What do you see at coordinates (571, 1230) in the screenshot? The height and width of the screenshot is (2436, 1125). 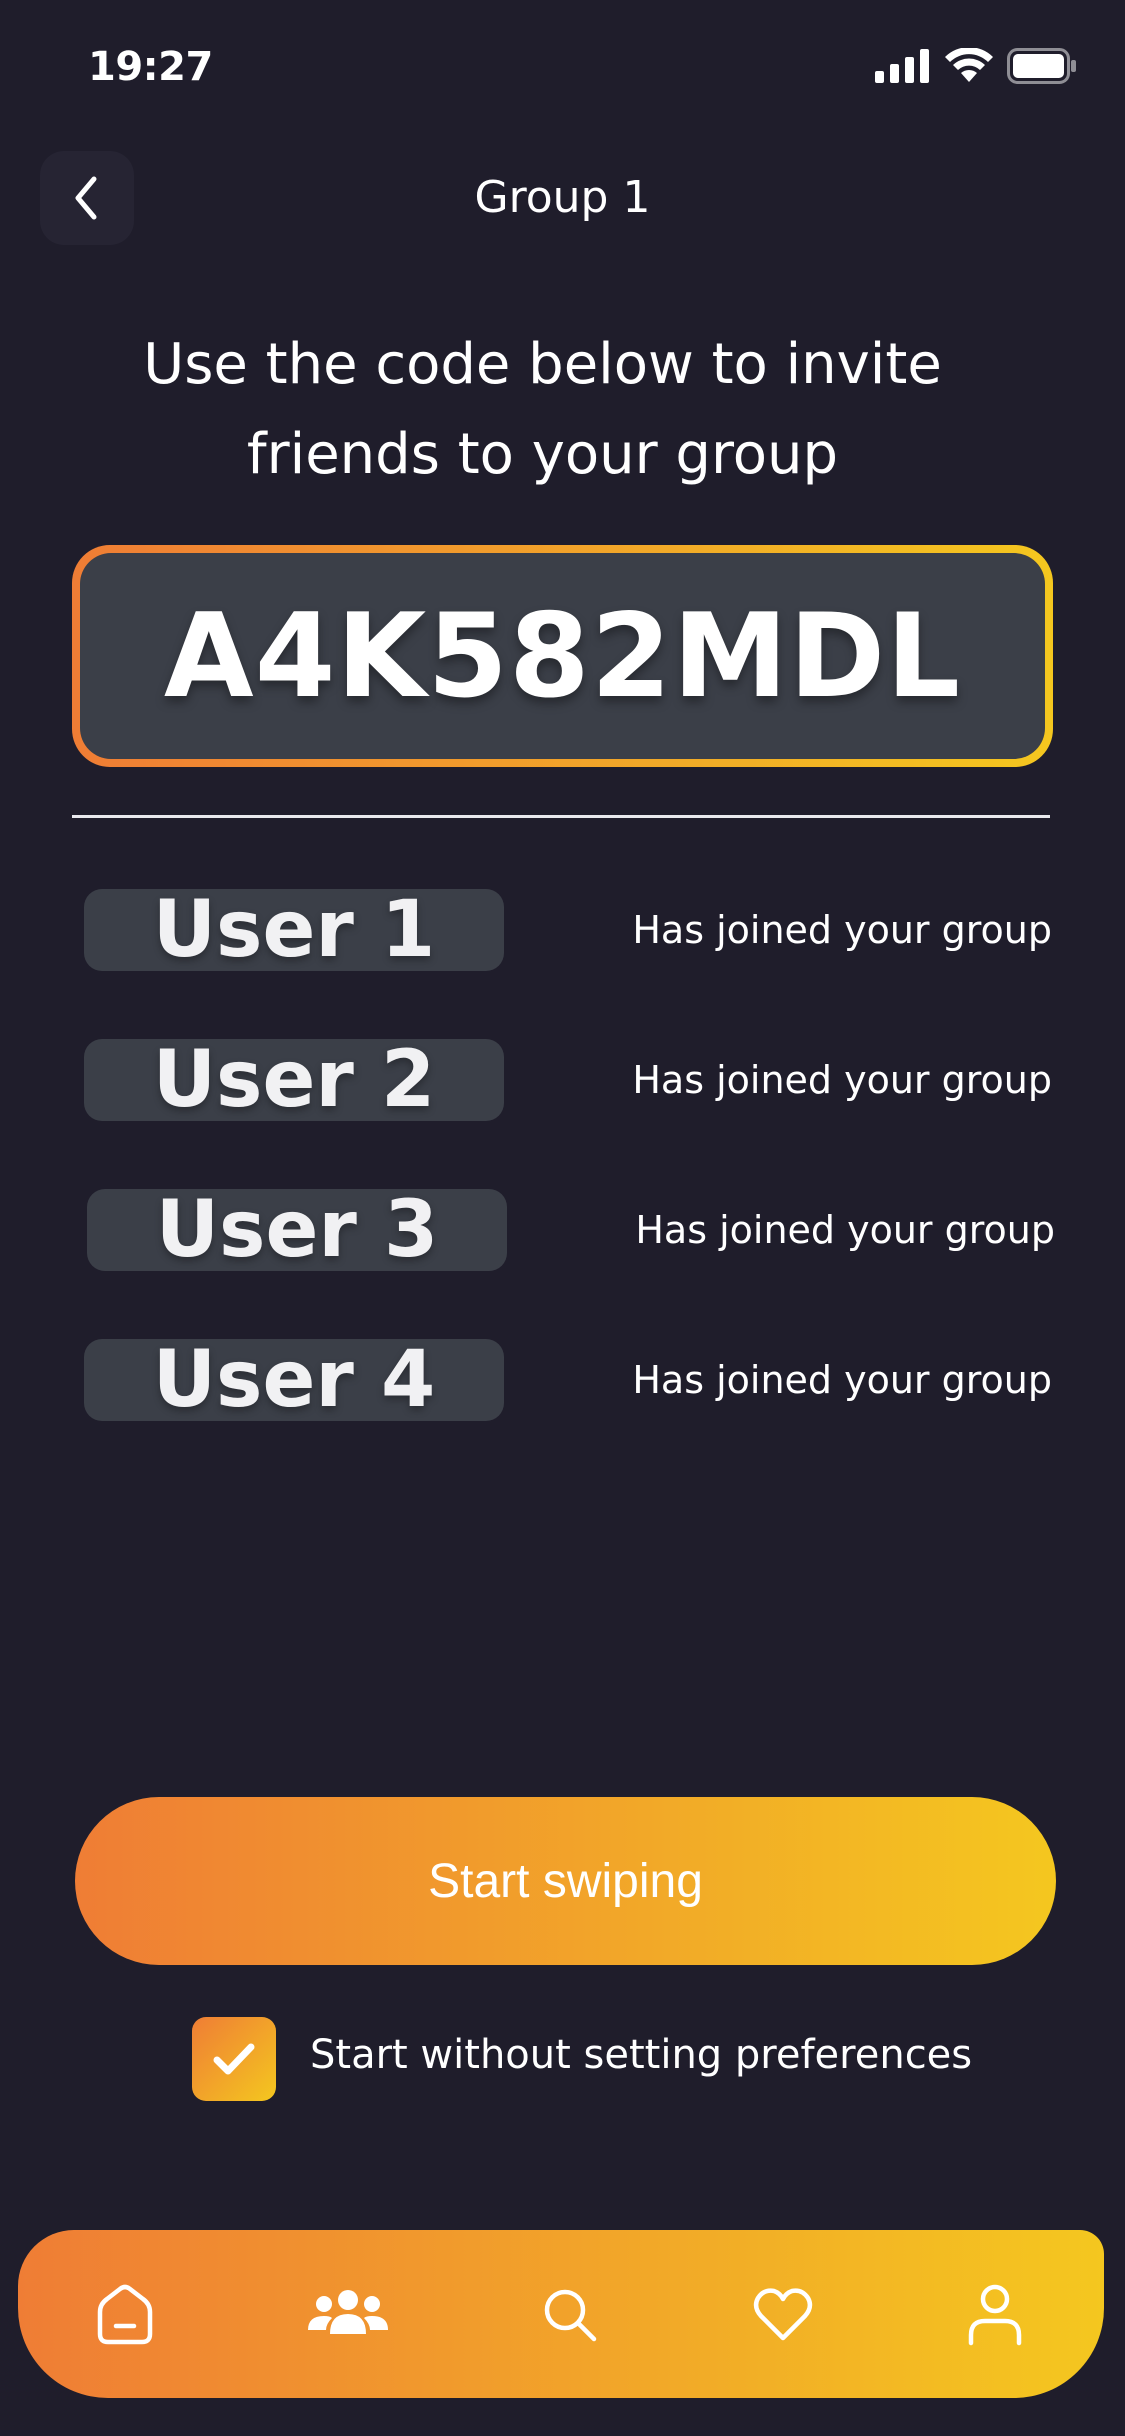 I see `member-row: User 3 Has joined your group` at bounding box center [571, 1230].